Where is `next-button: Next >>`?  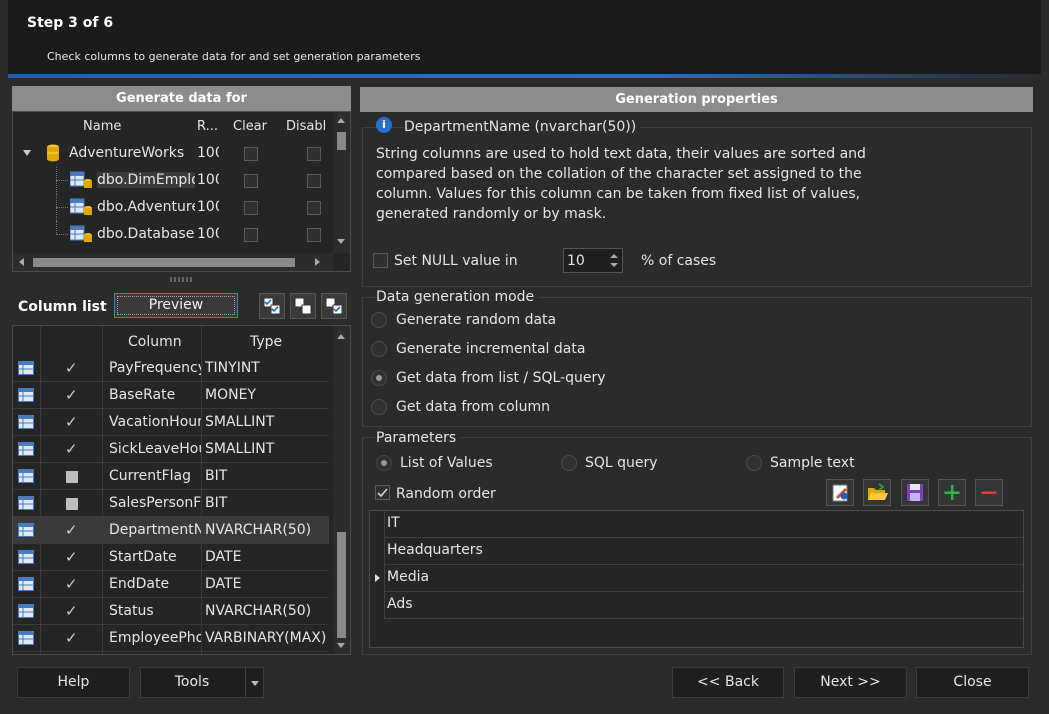 next-button: Next >> is located at coordinates (850, 682).